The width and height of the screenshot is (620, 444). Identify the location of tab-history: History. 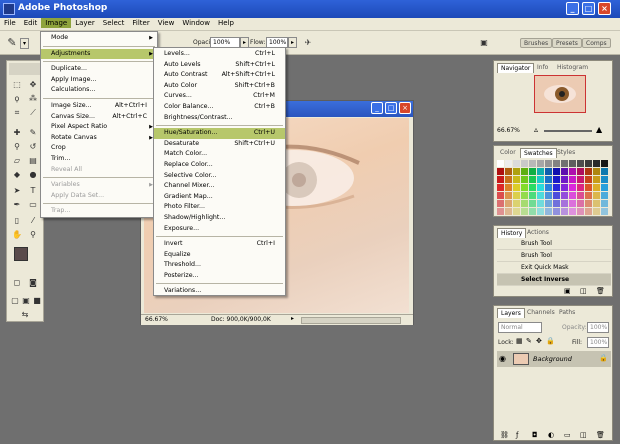
(512, 233).